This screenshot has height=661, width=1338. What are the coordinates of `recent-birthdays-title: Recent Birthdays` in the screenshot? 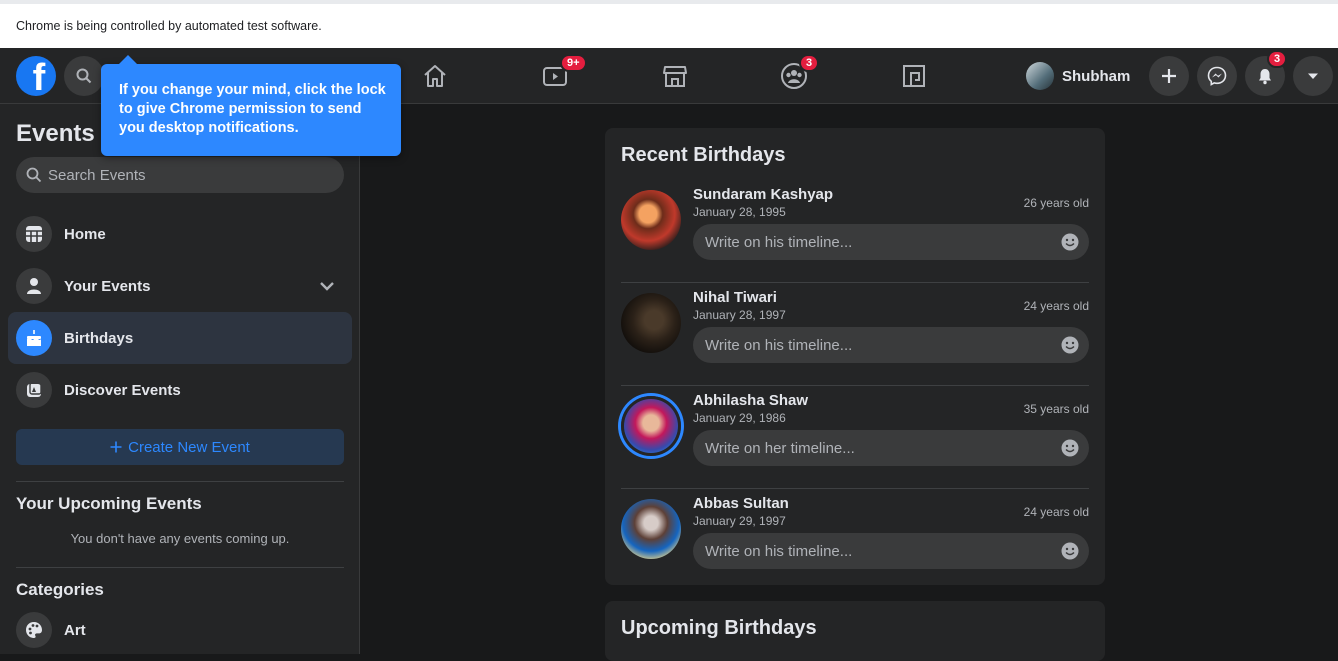 It's located at (703, 155).